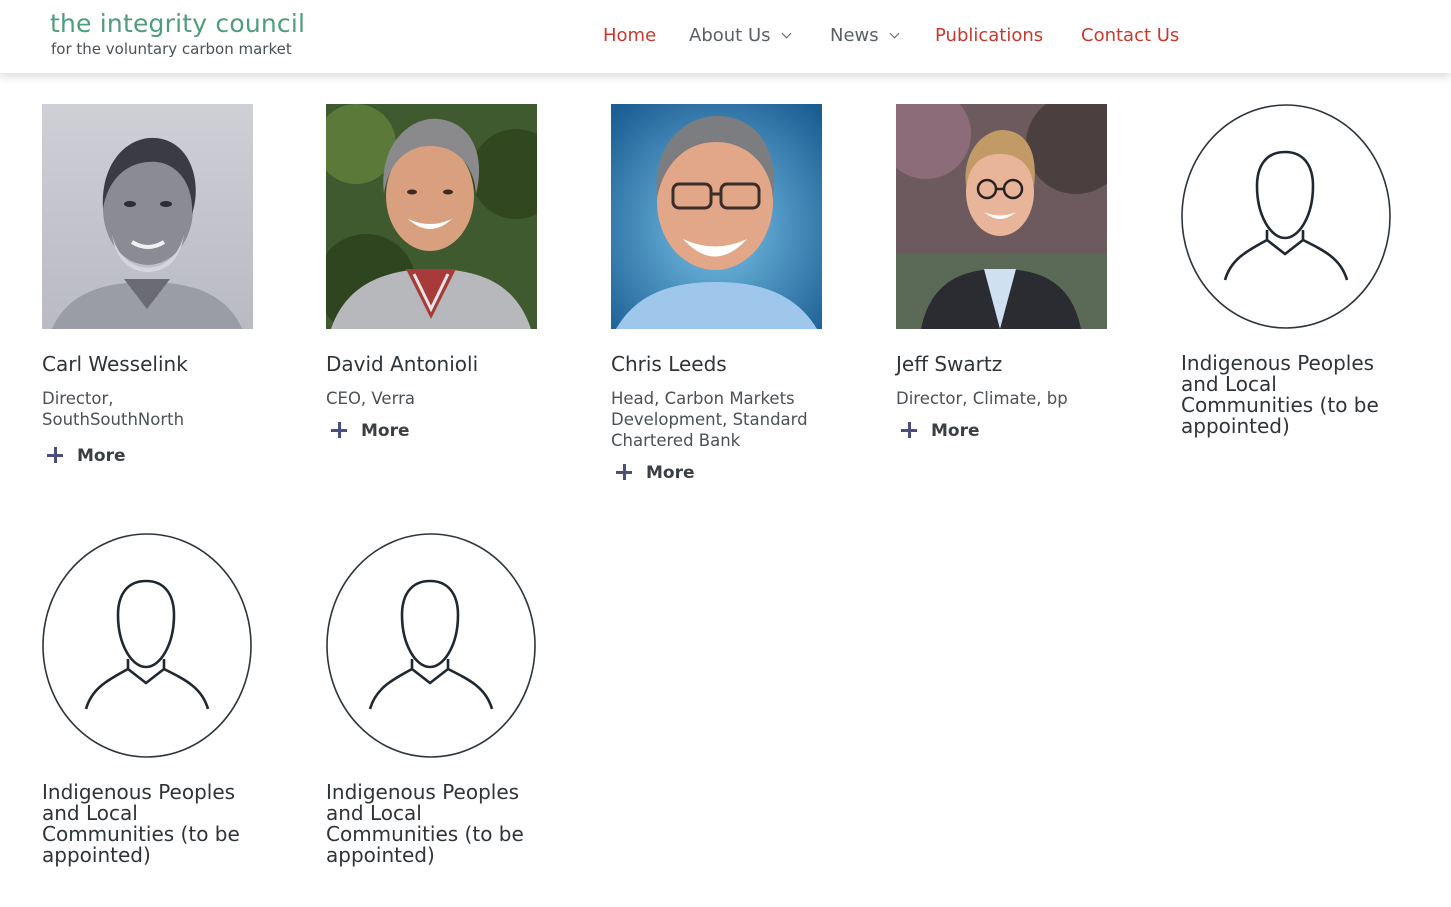  I want to click on member-name: Chris Leeds, so click(669, 364).